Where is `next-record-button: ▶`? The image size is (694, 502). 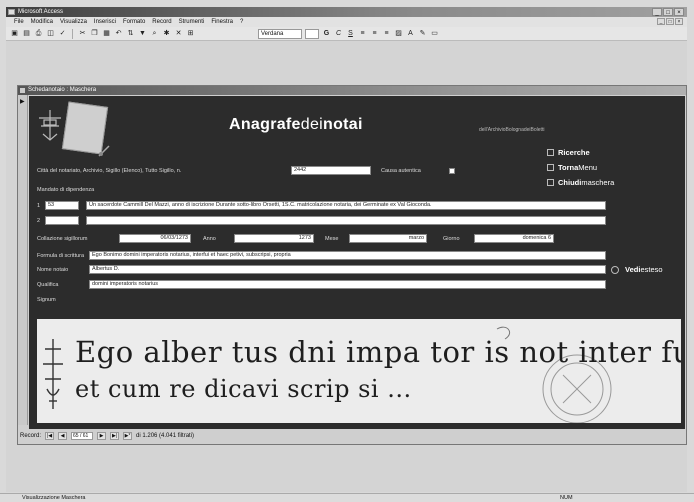
next-record-button: ▶ is located at coordinates (102, 436).